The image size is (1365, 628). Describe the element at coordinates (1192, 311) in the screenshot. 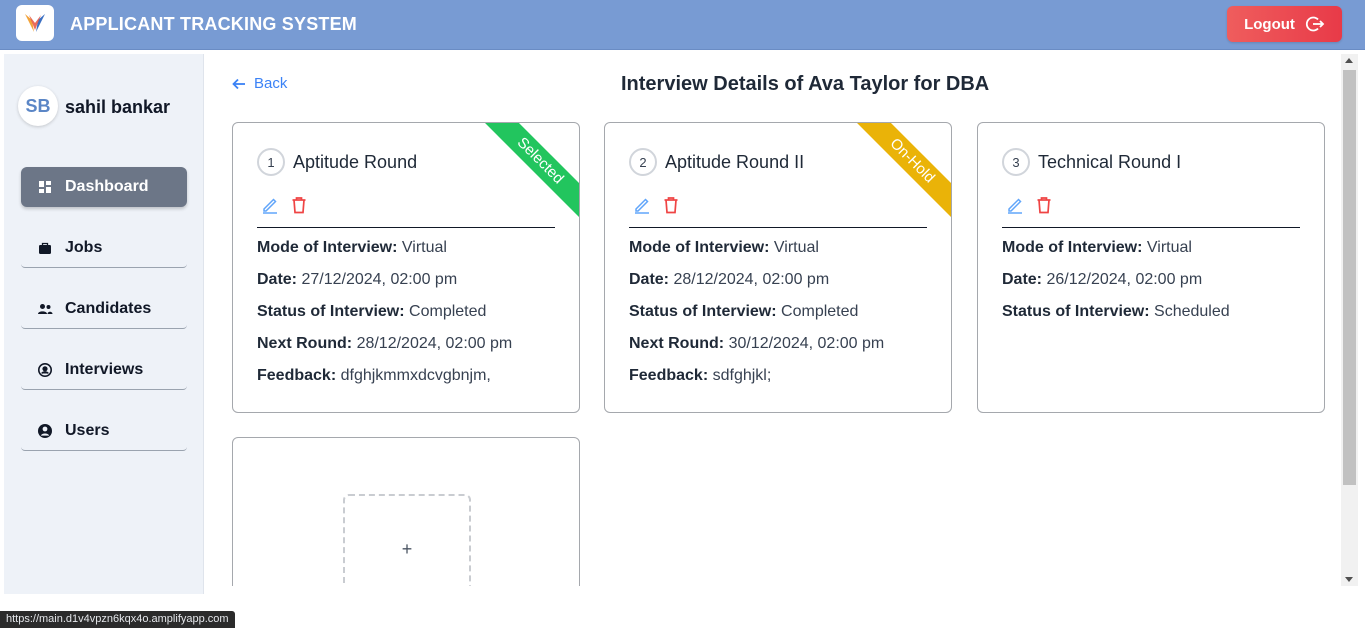

I see `field-value: Scheduled` at that location.